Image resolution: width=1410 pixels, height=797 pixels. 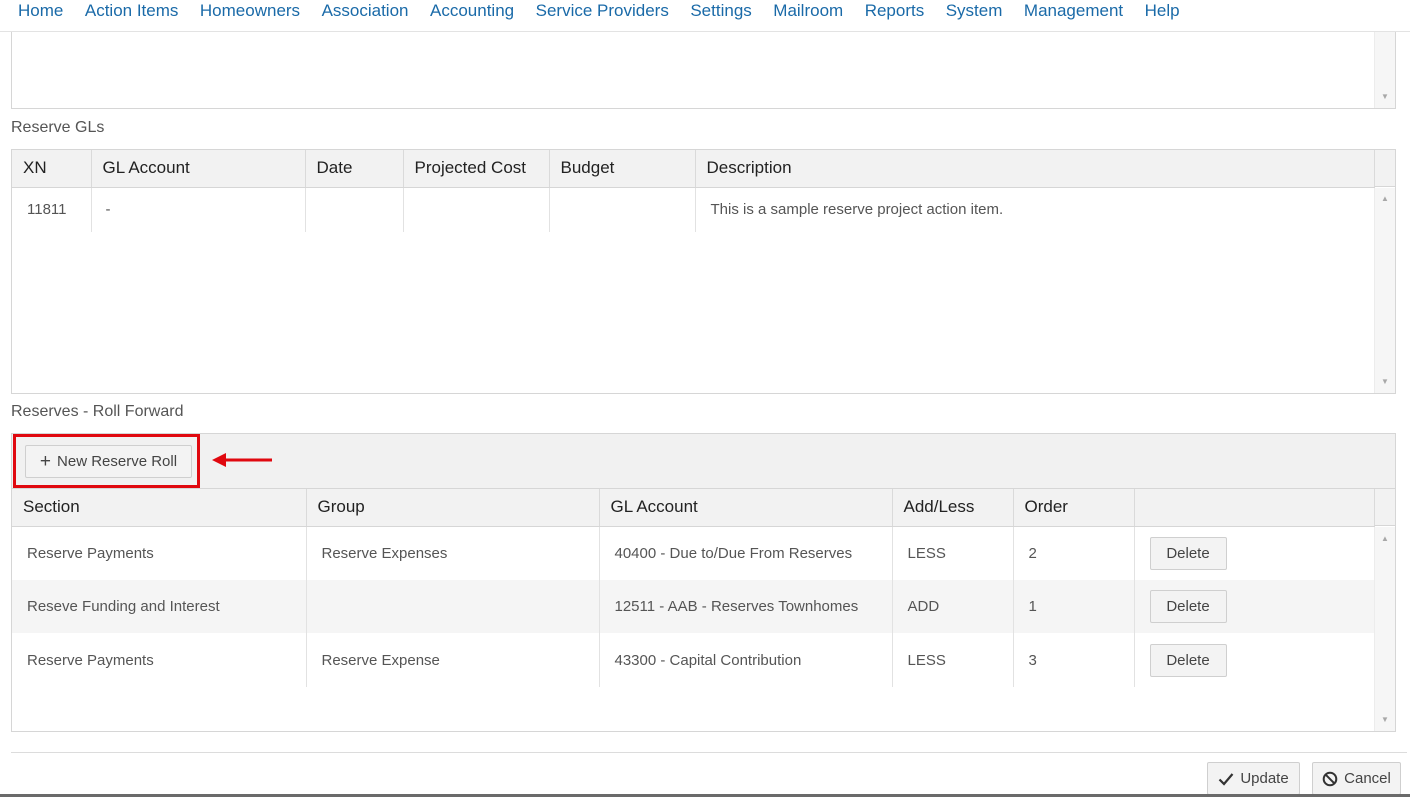 I want to click on cell-group, so click(x=453, y=606).